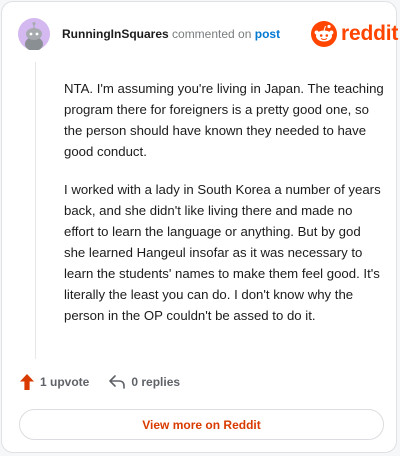 This screenshot has width=400, height=456. What do you see at coordinates (34, 34) in the screenshot?
I see `snoo-avatar-icon` at bounding box center [34, 34].